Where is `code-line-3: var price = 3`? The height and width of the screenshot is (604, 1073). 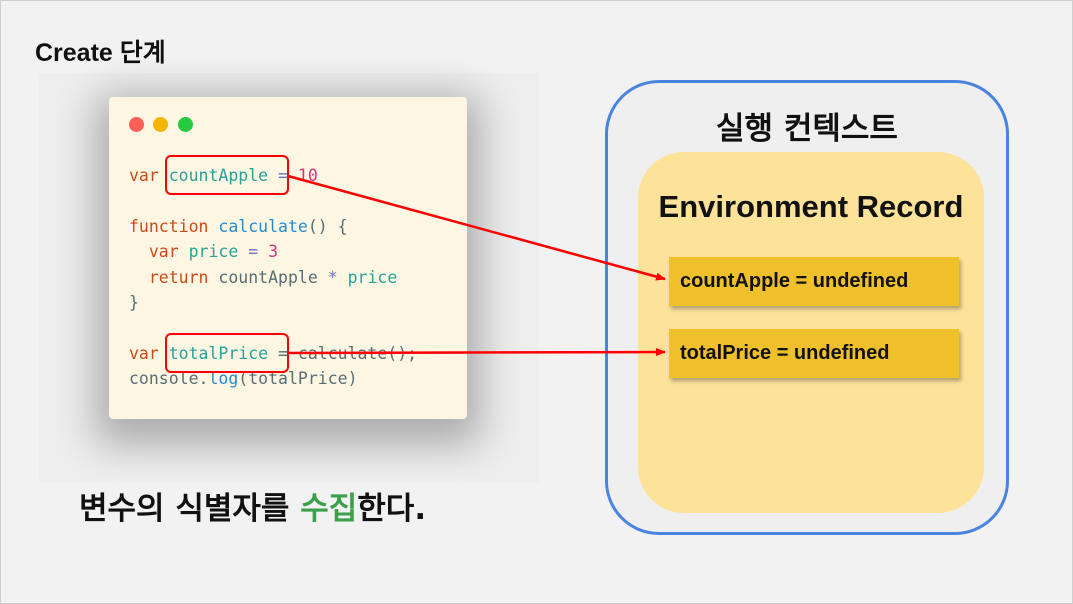 code-line-3: var price = 3 is located at coordinates (203, 251).